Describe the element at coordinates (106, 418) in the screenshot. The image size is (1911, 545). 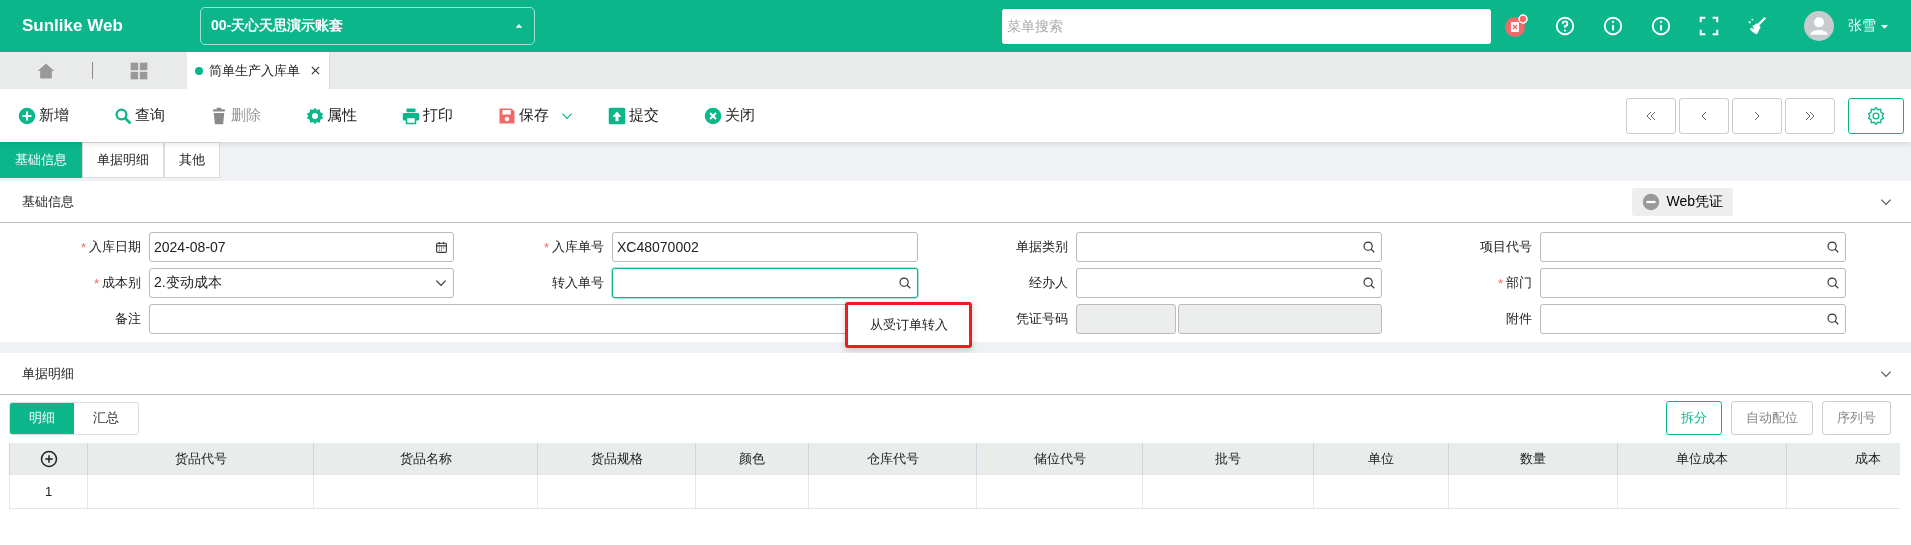
I see `sub-tab: 汇总` at that location.